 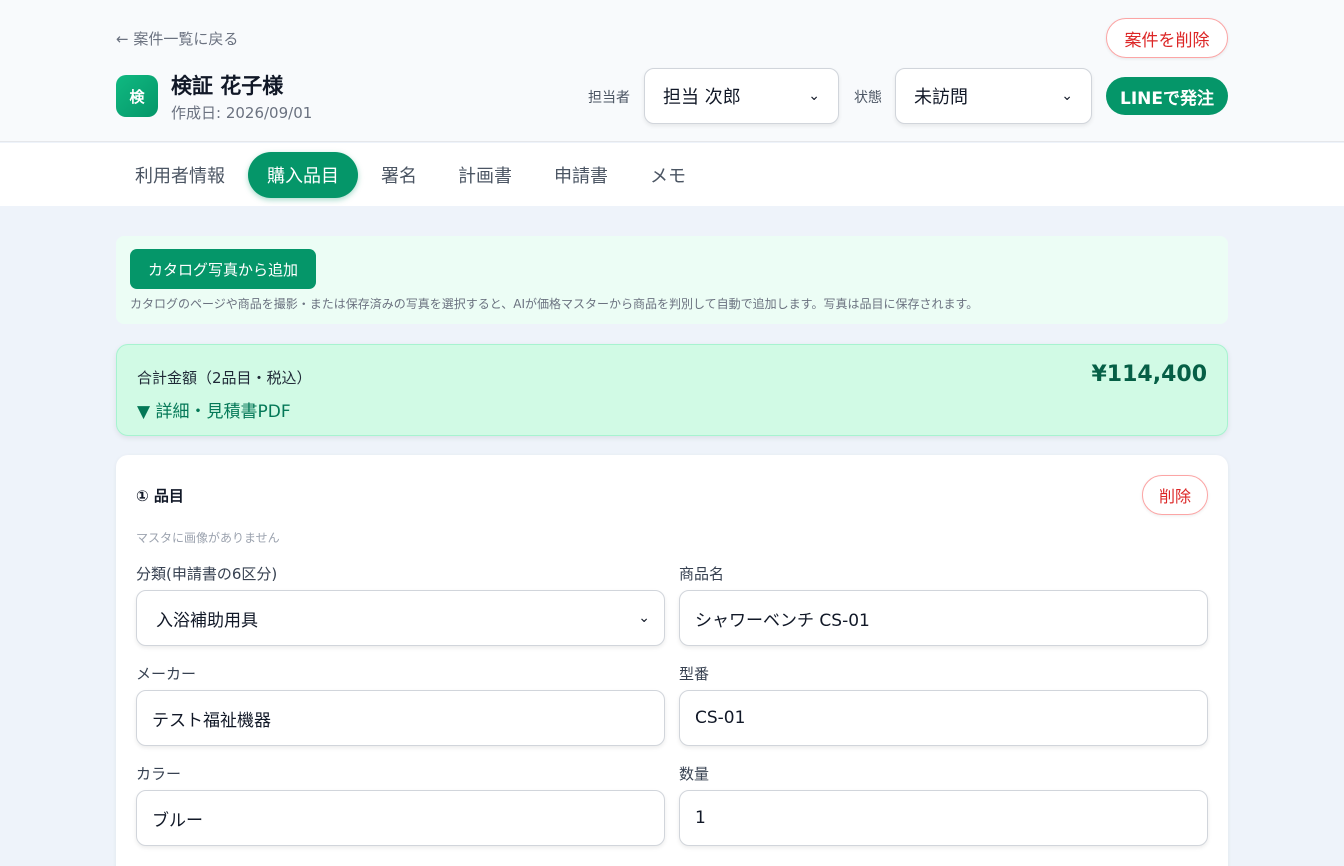 What do you see at coordinates (943, 818) in the screenshot?
I see `quantity-input: 1` at bounding box center [943, 818].